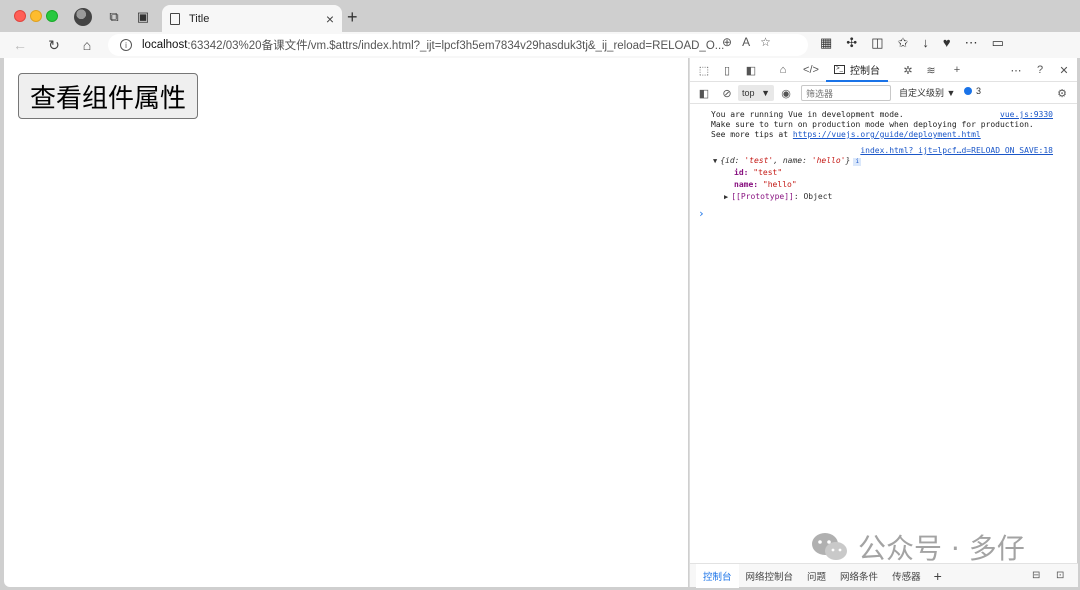 The width and height of the screenshot is (1080, 590). I want to click on log-source-link: index.html?_ijt=lpcf…d=RELOAD_ON_SAVE:18, so click(956, 150).